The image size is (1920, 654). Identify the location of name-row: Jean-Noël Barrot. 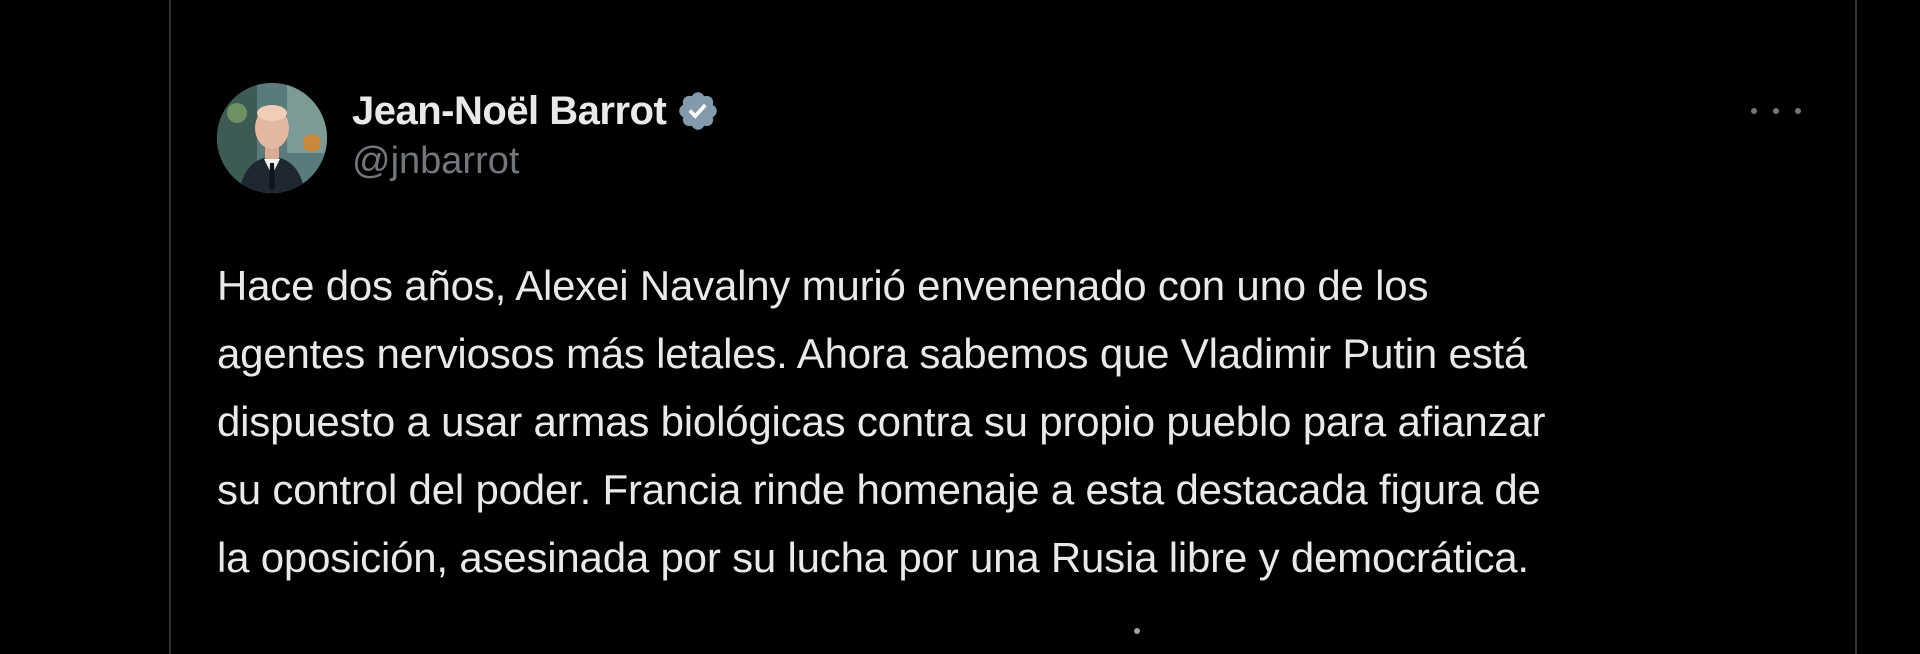
(536, 111).